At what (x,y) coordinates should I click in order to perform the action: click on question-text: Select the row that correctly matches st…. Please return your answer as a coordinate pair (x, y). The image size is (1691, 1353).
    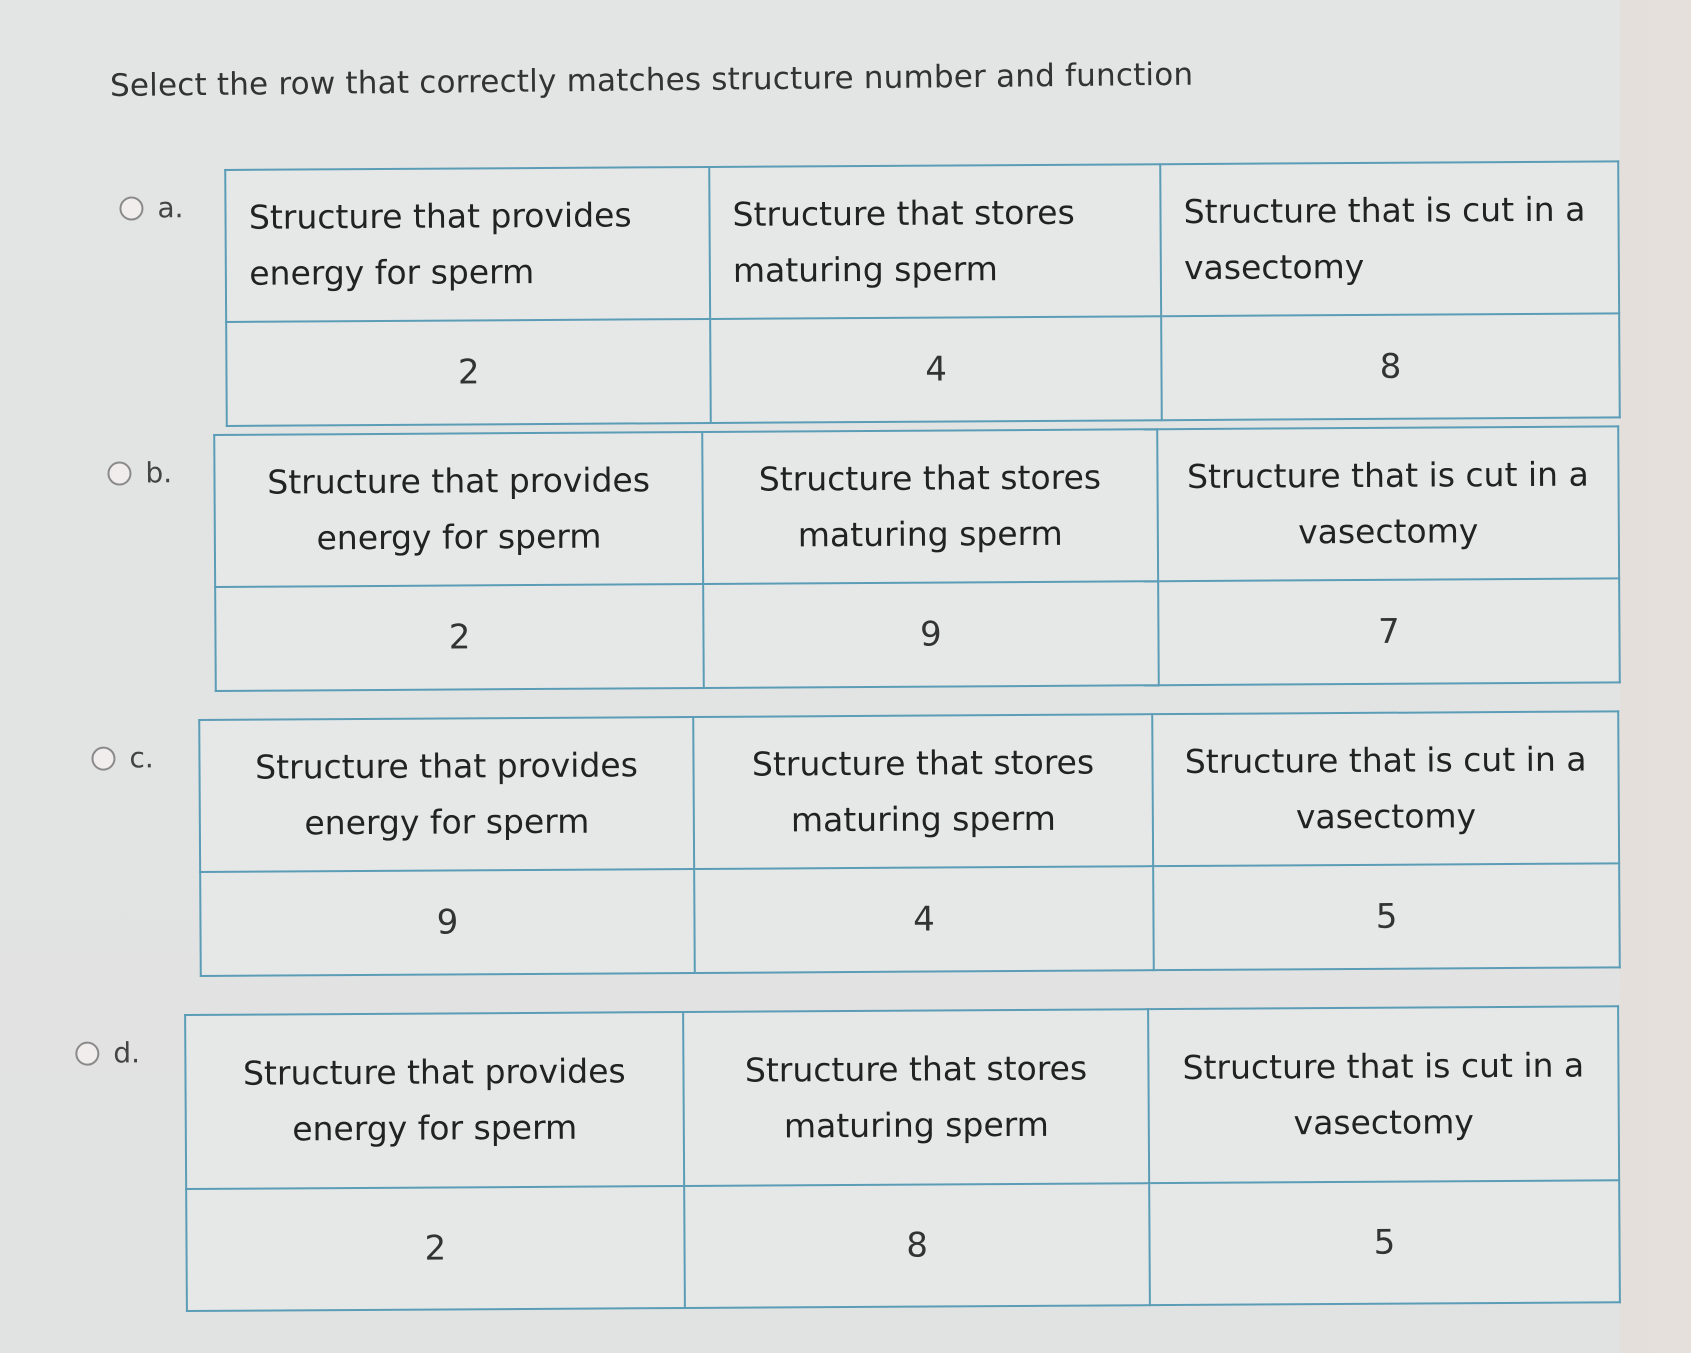
    Looking at the image, I should click on (651, 80).